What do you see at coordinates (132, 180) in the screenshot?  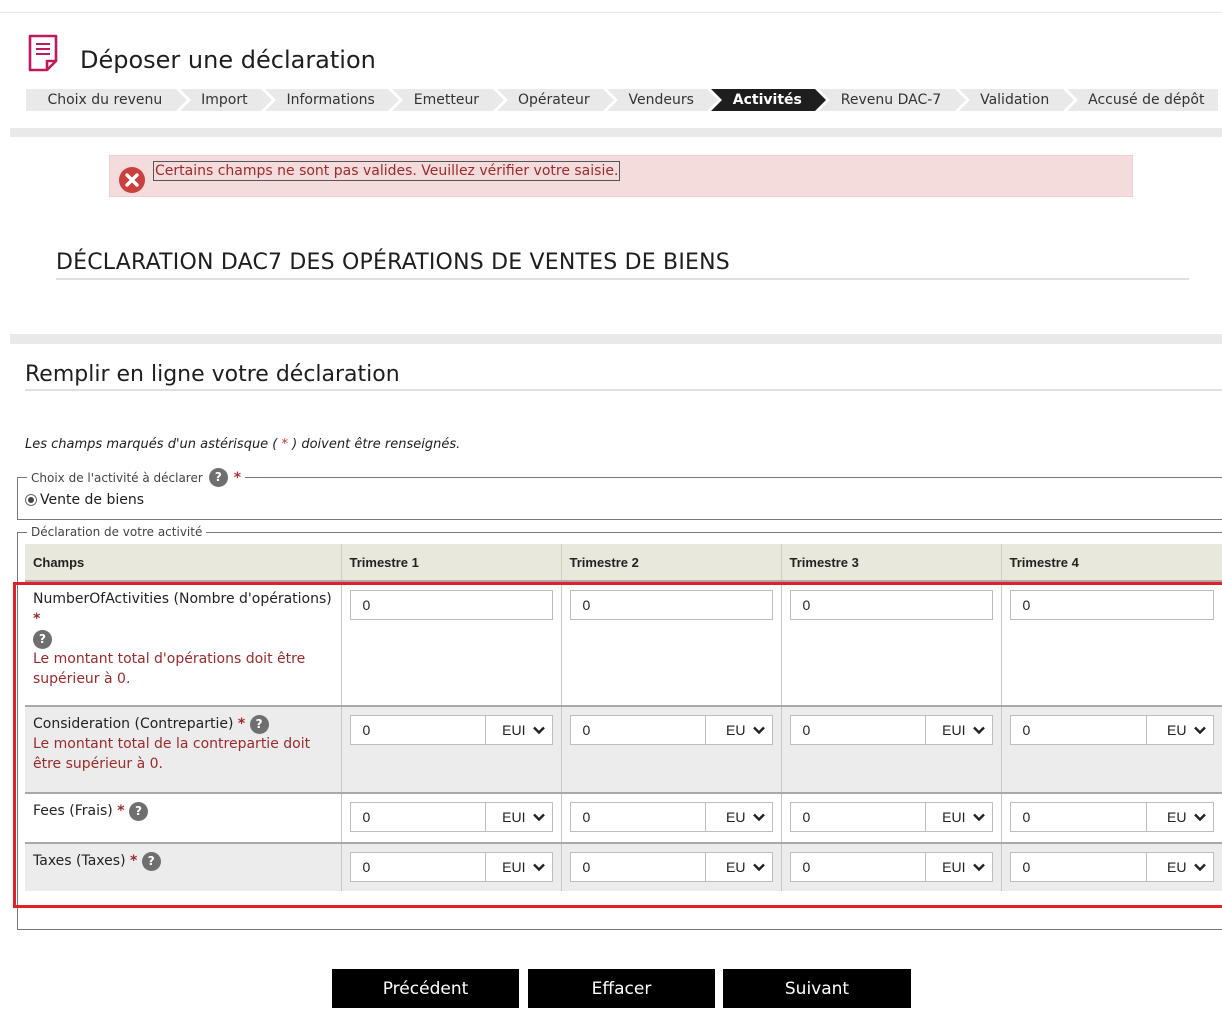 I see `error-circle-icon` at bounding box center [132, 180].